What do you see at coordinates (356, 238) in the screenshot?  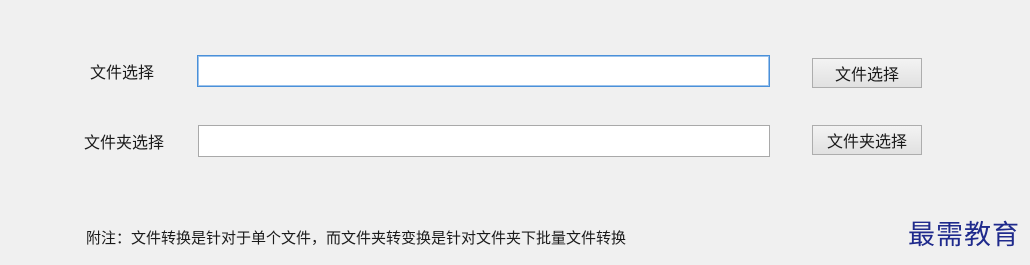 I see `usage-note: 附注：文件转换是针对于单个文件，而文件夹转变换是针对文件夹下批量文件转换` at bounding box center [356, 238].